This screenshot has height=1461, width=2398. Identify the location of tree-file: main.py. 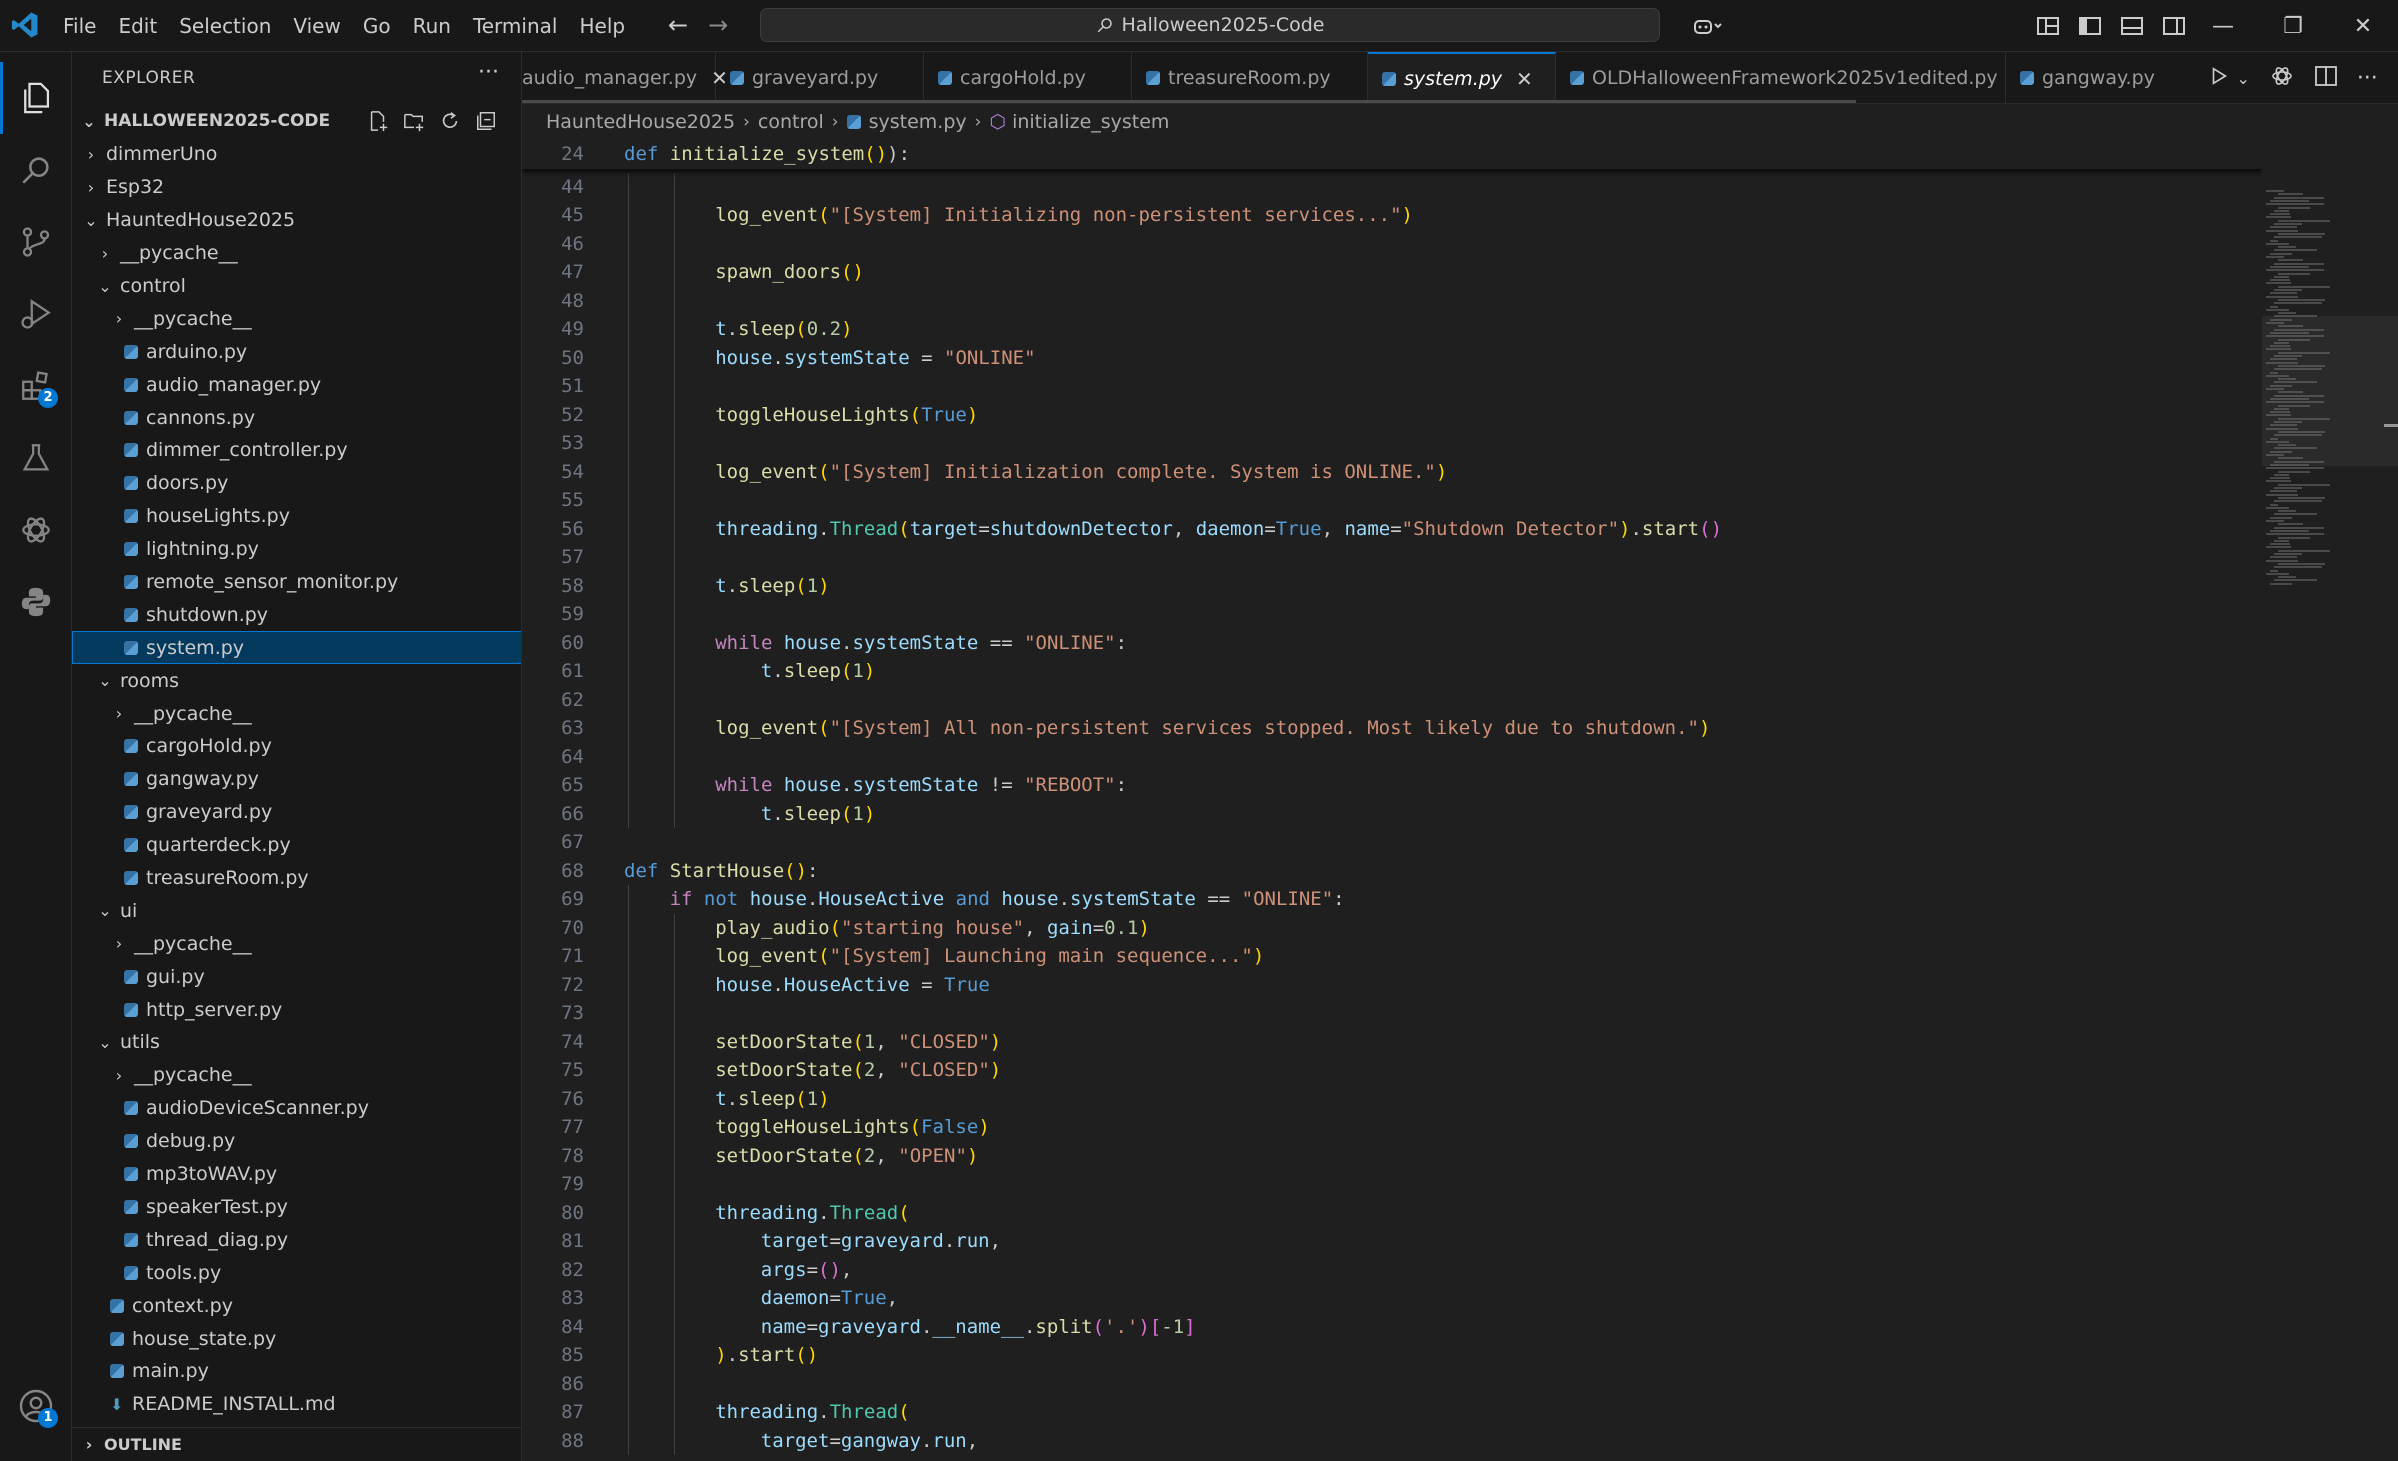
(296, 1371).